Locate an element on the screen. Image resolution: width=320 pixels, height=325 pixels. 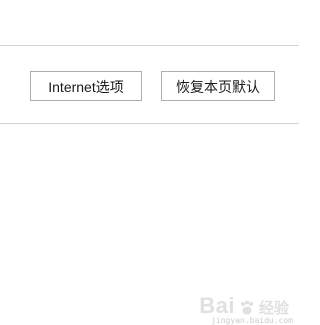
watermark-url: jingyan.baidu.com is located at coordinates (252, 320).